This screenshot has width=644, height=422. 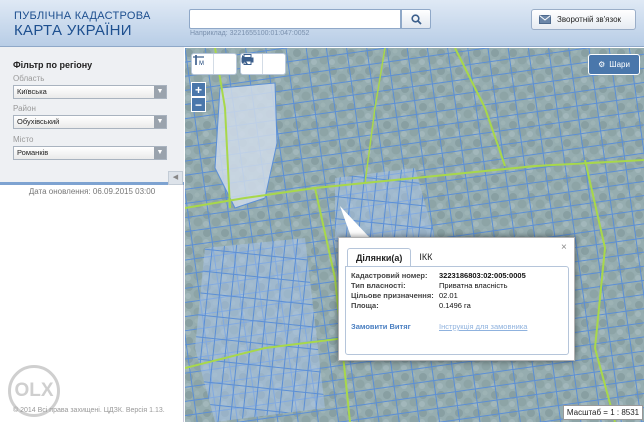 I want to click on measure-toolbar: M M, so click(x=214, y=64).